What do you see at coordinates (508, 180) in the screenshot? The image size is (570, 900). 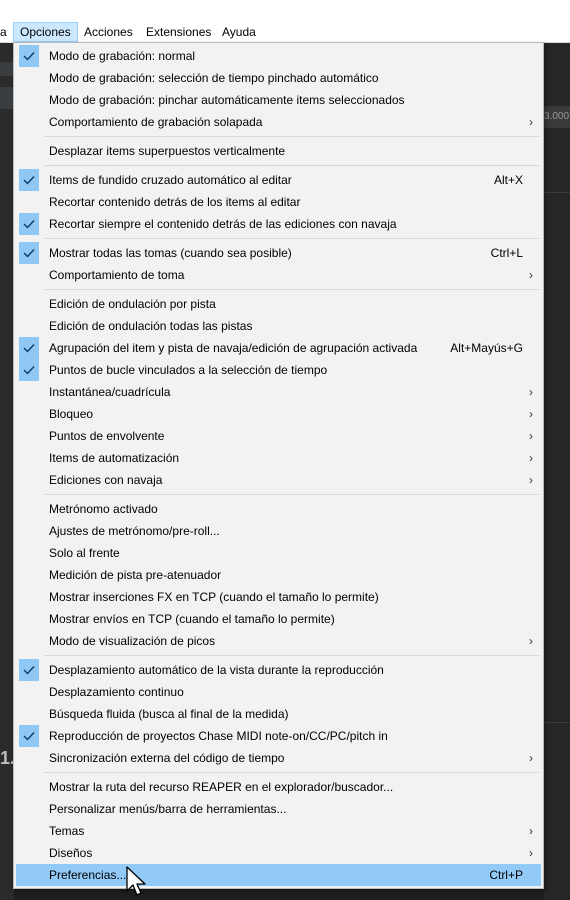 I see `menu-item-shortcut: Alt+X` at bounding box center [508, 180].